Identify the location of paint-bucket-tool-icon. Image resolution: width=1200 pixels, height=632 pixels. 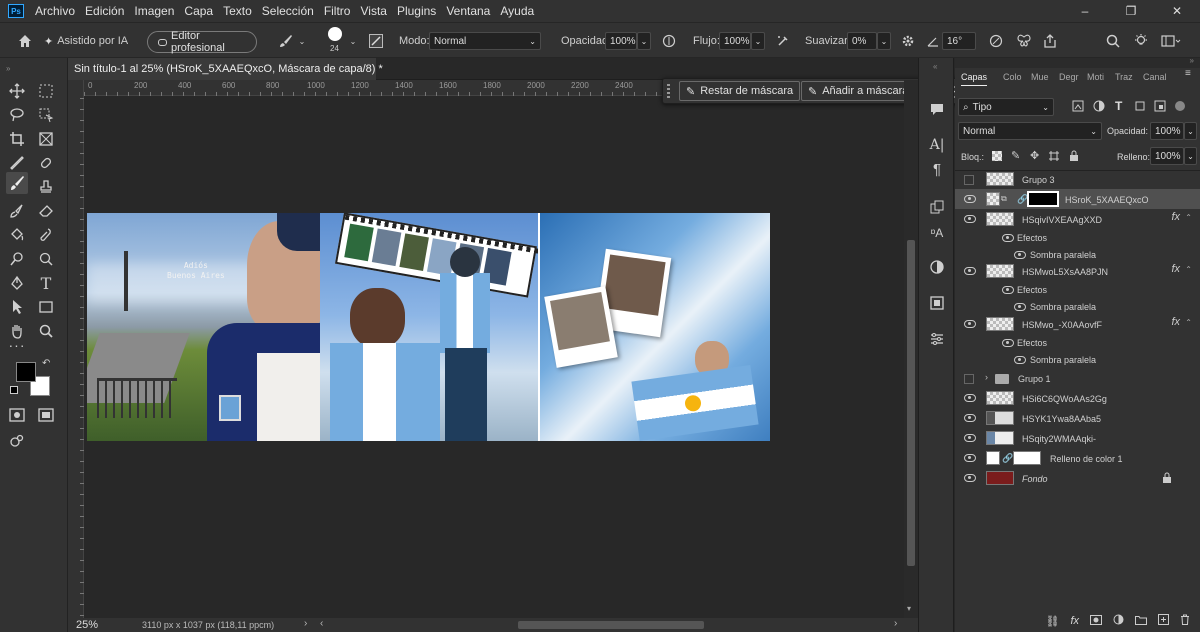
(17, 235).